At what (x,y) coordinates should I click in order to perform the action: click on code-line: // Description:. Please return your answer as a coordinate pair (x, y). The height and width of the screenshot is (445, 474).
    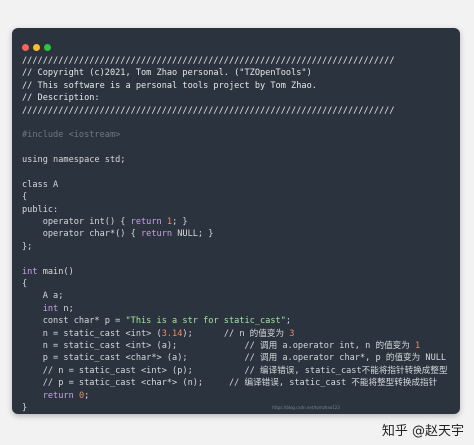
    Looking at the image, I should click on (238, 98).